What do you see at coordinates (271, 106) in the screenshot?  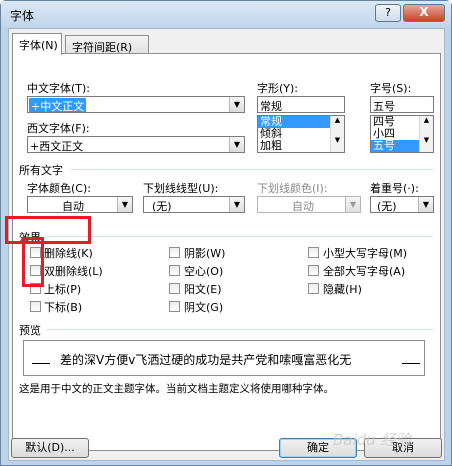 I see `font-style-value: 常规` at bounding box center [271, 106].